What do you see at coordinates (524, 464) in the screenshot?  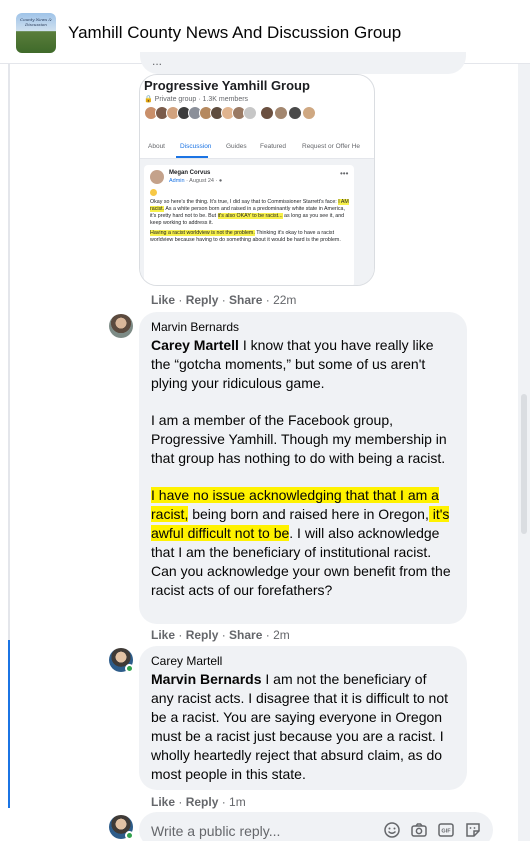 I see `scrollbar-thumb` at bounding box center [524, 464].